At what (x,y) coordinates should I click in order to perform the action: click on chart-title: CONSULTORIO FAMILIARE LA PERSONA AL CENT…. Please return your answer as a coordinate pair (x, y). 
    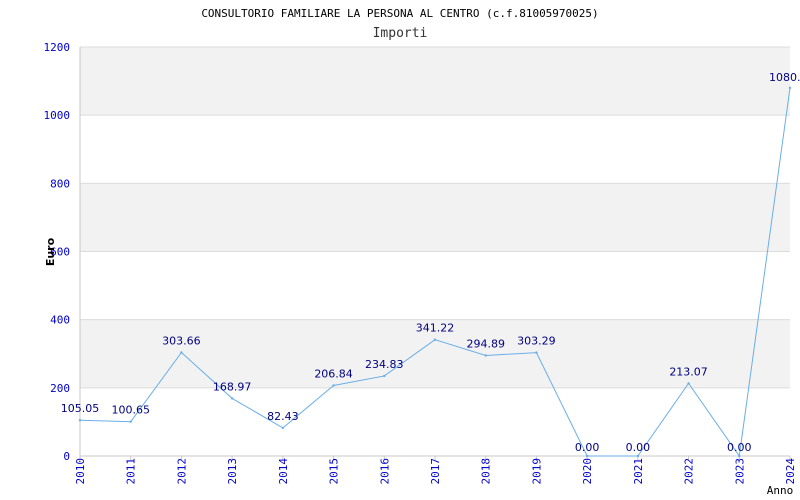
    Looking at the image, I should click on (399, 13).